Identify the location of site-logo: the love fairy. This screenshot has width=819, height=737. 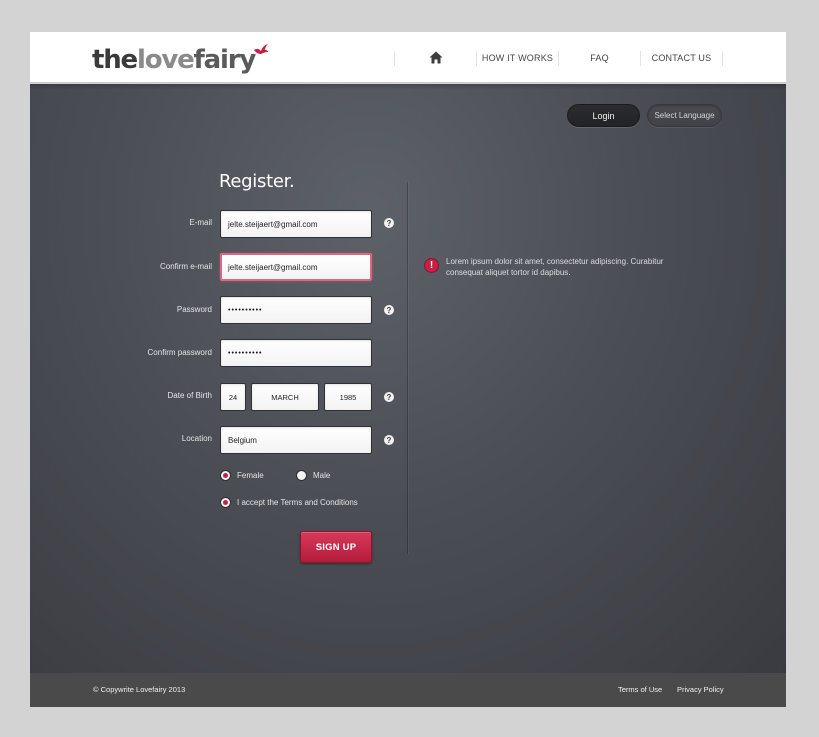
(181, 58).